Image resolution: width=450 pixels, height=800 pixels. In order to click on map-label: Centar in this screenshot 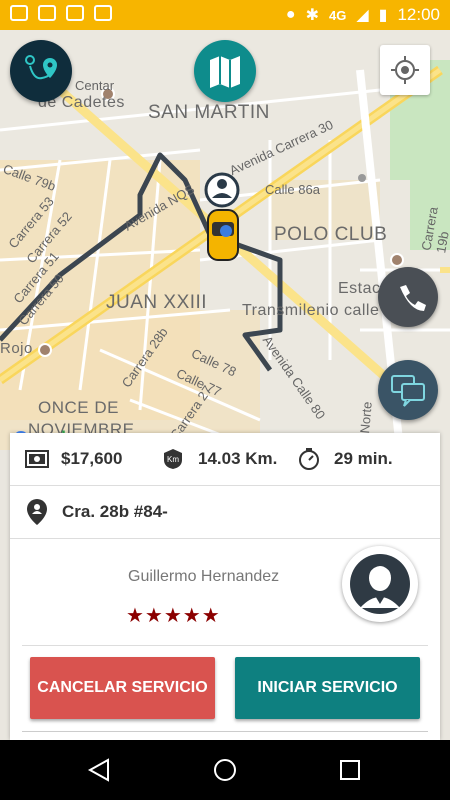, I will do `click(95, 85)`.